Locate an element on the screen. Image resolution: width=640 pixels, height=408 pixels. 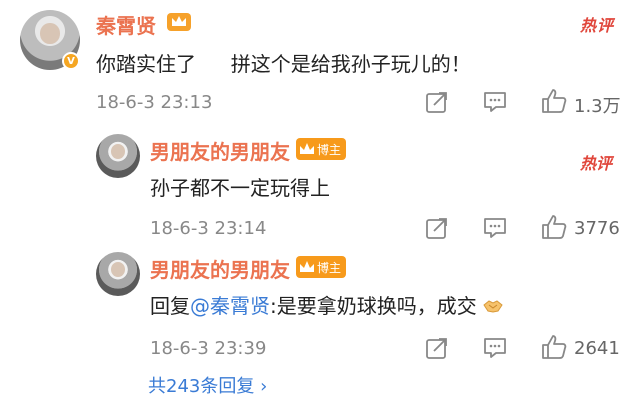
comment-text-part2: 拼这个是给我孙子玩儿的！ is located at coordinates (350, 64).